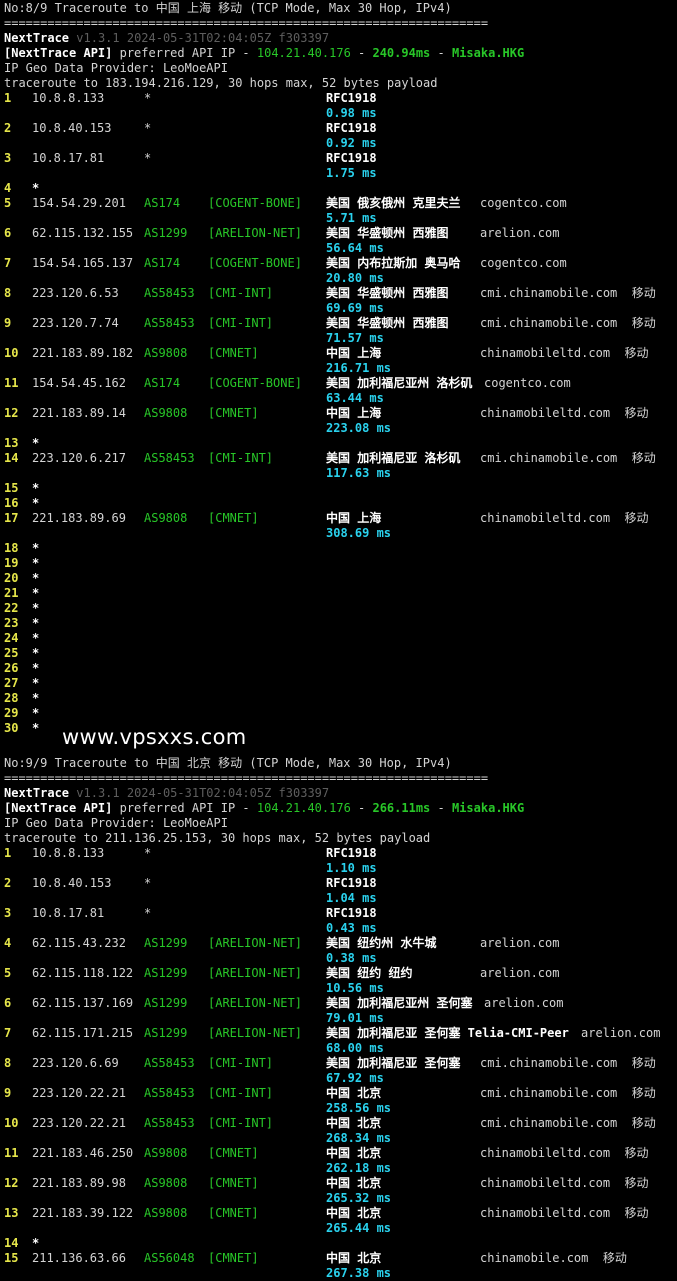 The width and height of the screenshot is (677, 1281). What do you see at coordinates (11, 383) in the screenshot?
I see `hop-number: 11` at bounding box center [11, 383].